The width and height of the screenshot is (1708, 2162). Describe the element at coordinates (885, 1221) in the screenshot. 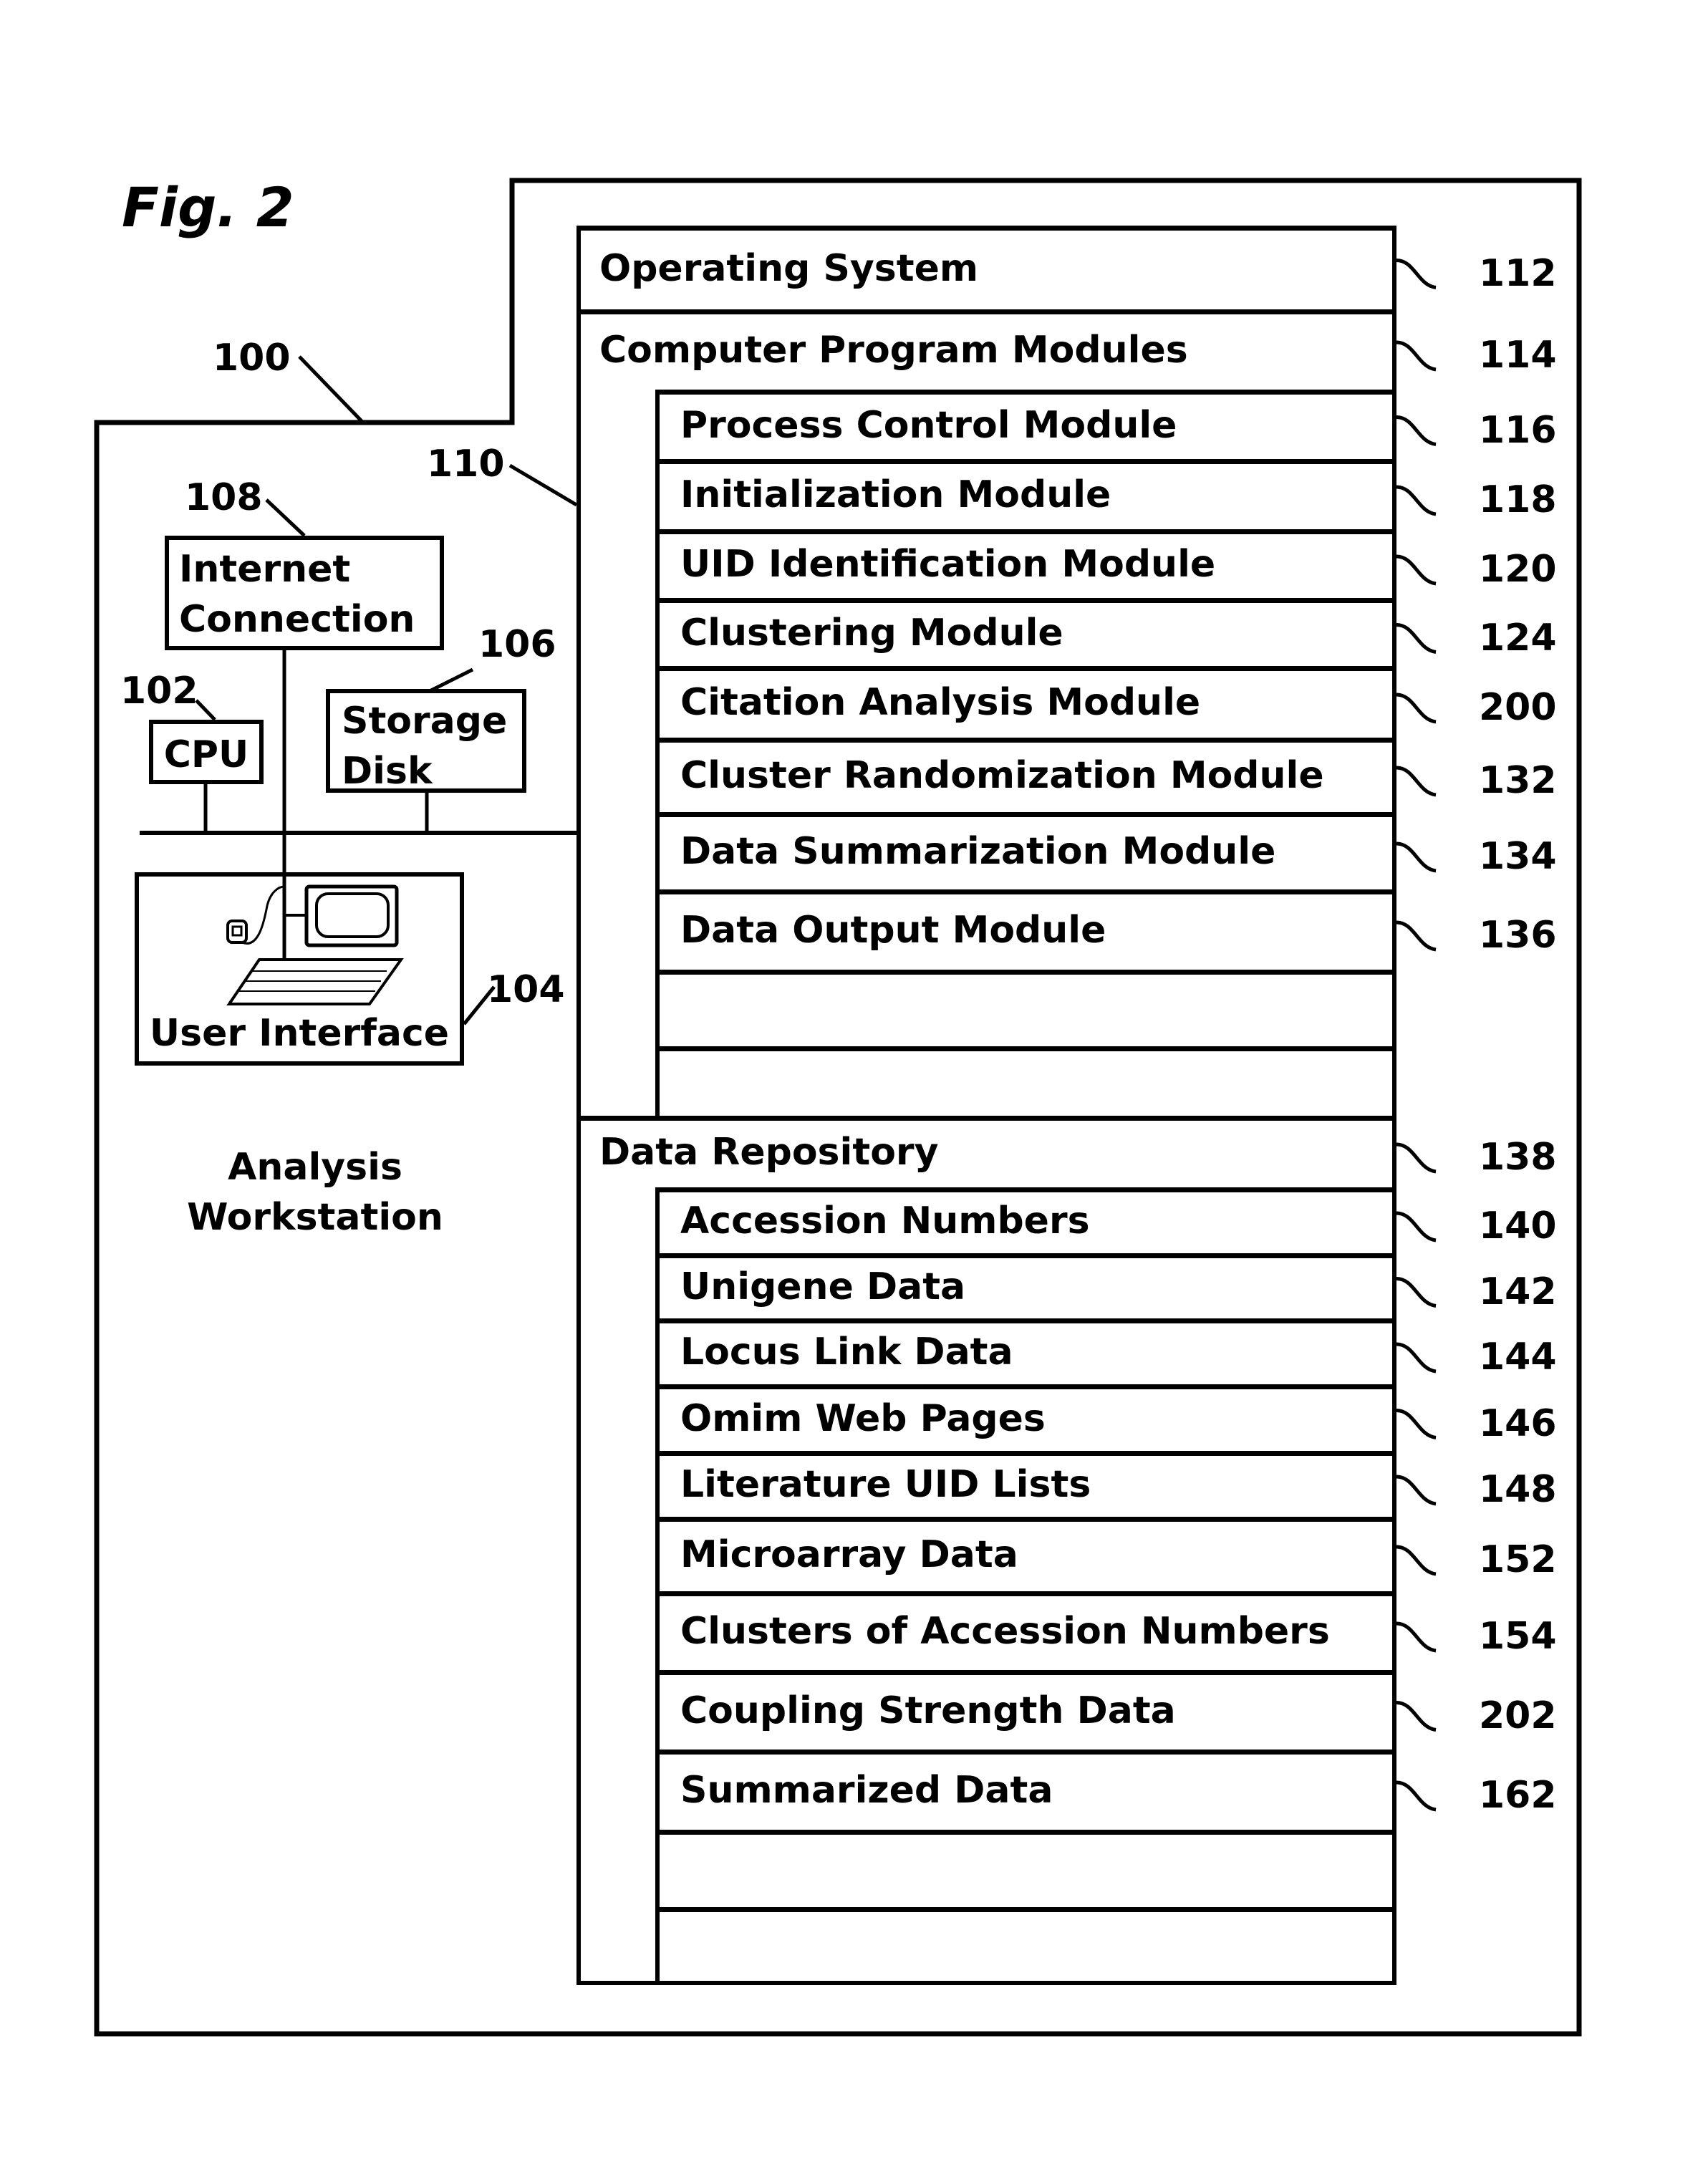

I see `data-row-label: Accession Numbers` at that location.